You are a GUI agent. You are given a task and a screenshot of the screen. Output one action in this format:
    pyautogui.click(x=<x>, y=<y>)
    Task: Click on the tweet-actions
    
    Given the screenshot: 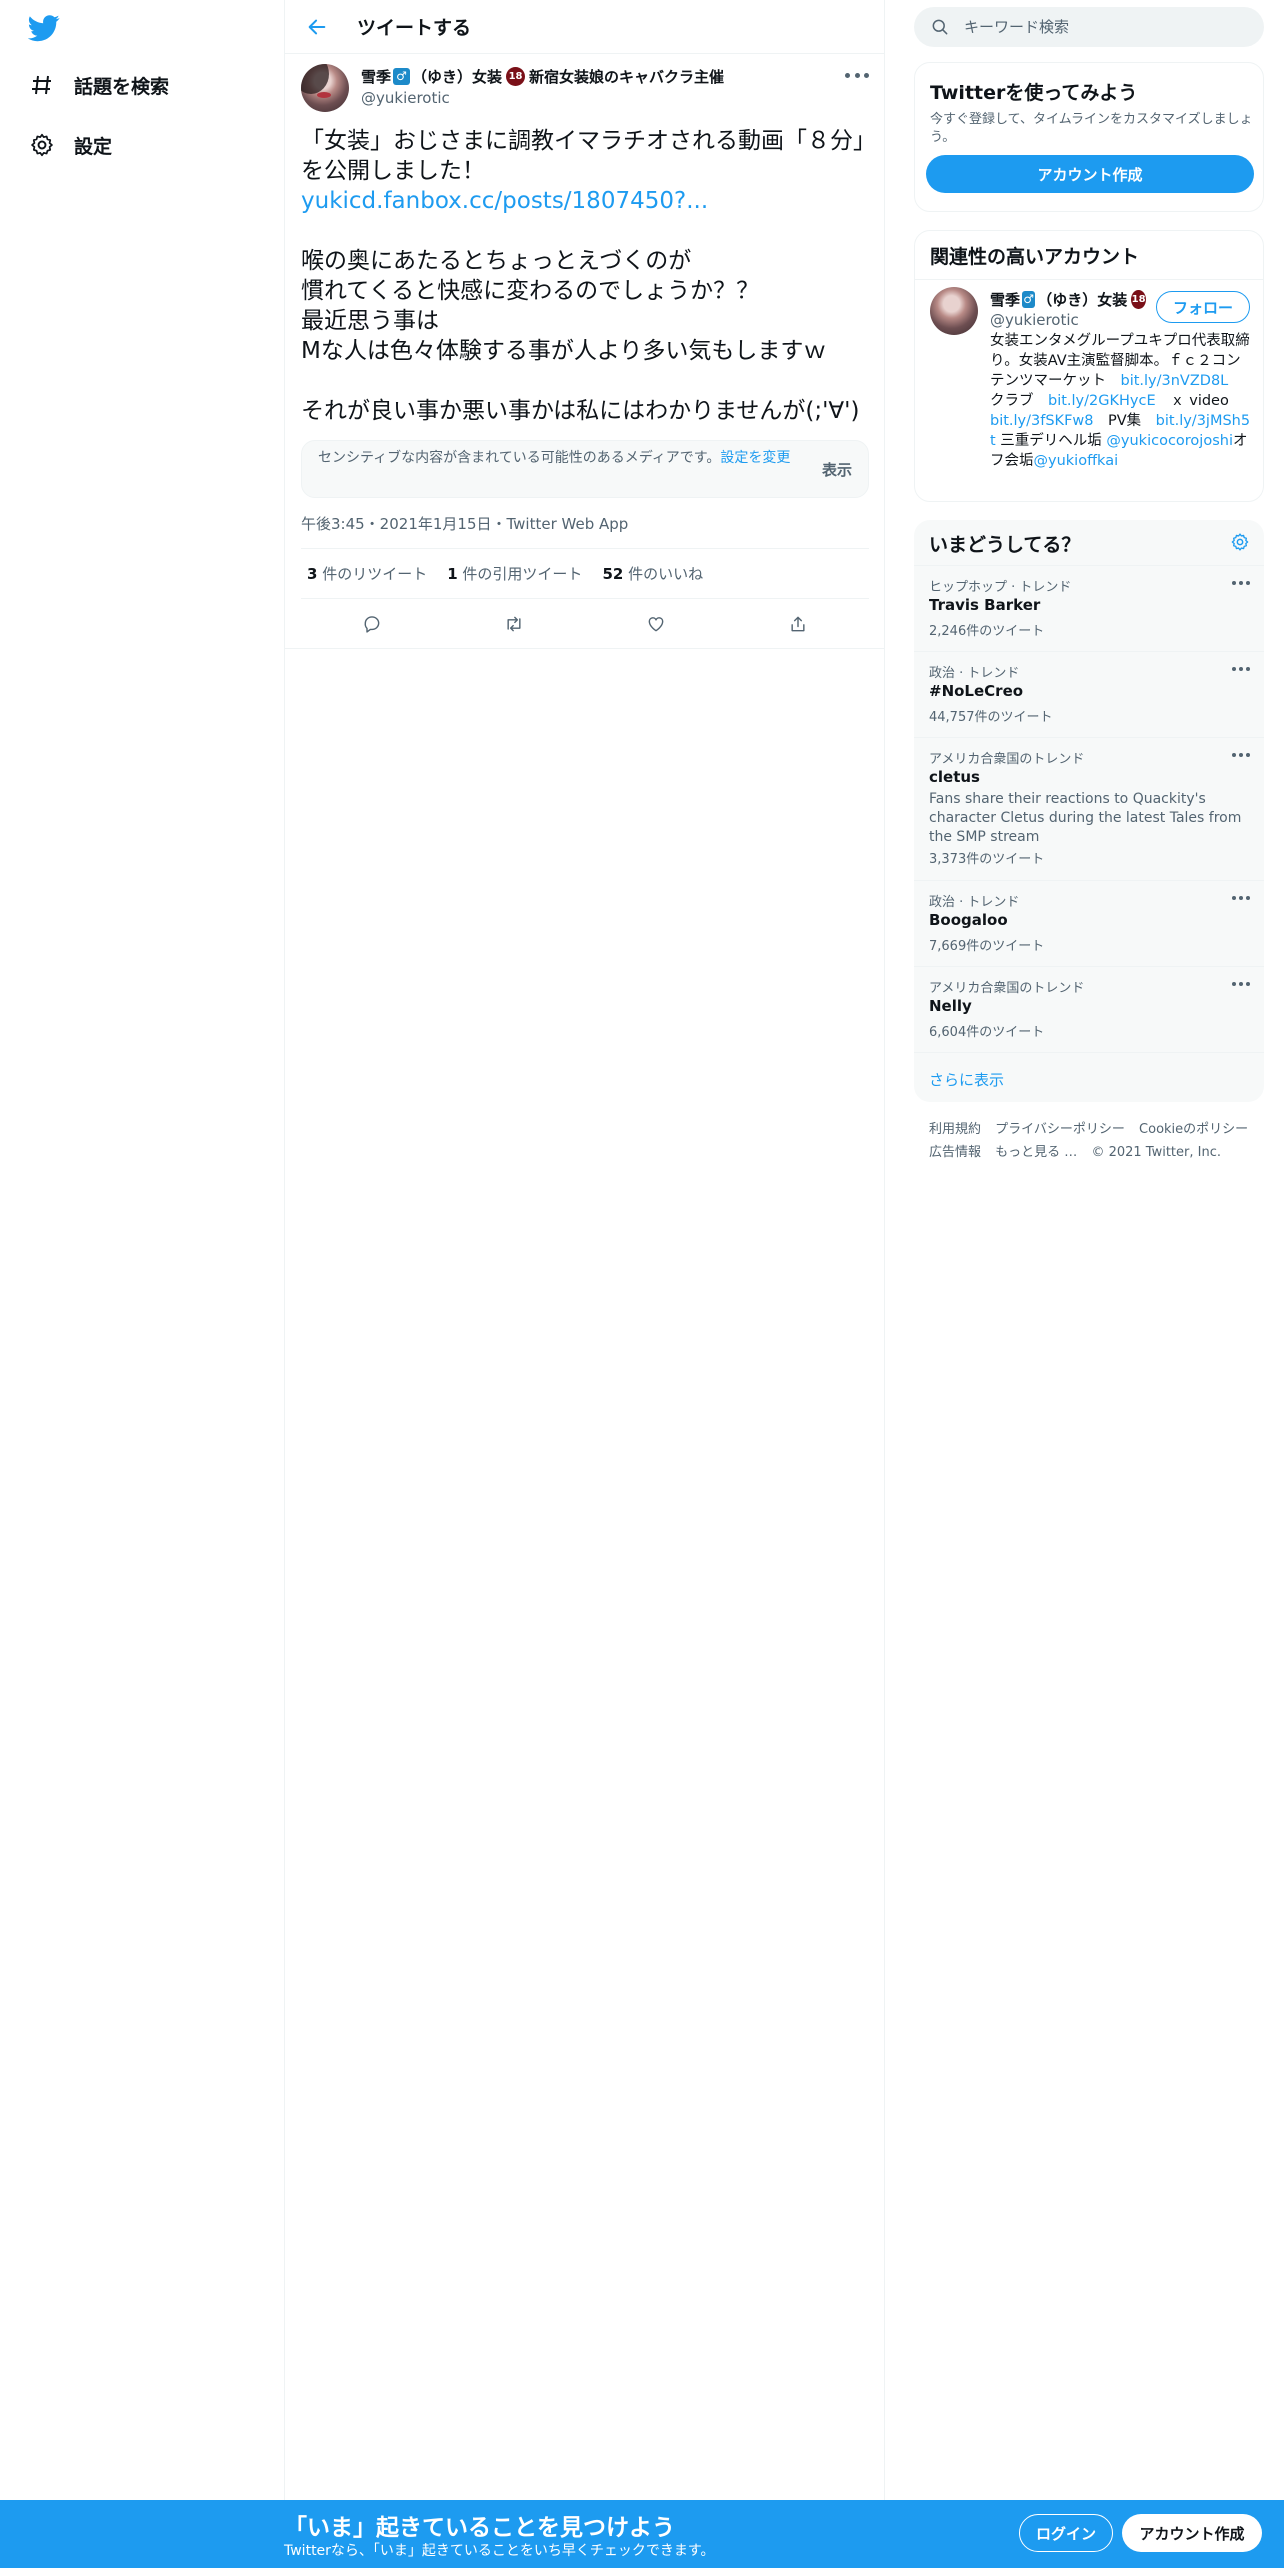 What is the action you would take?
    pyautogui.click(x=585, y=624)
    